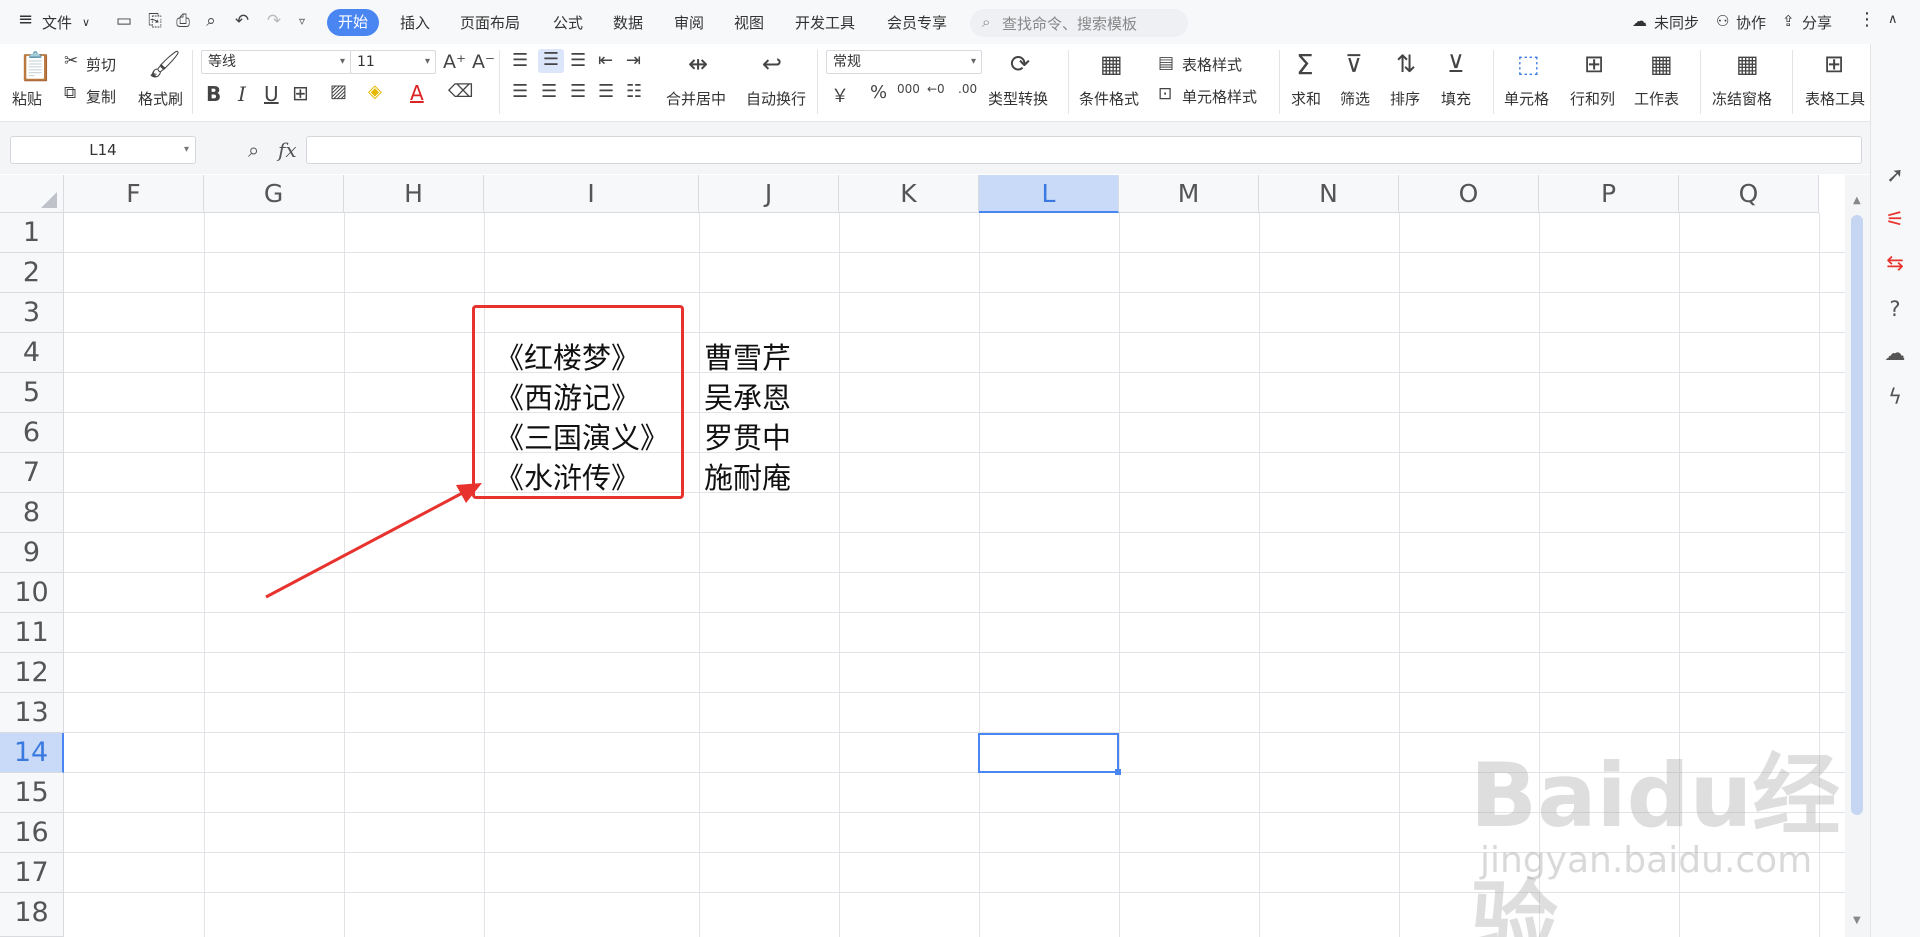 The width and height of the screenshot is (1920, 937). Describe the element at coordinates (86, 22) in the screenshot. I see `chevron-down-icon: ∨` at that location.